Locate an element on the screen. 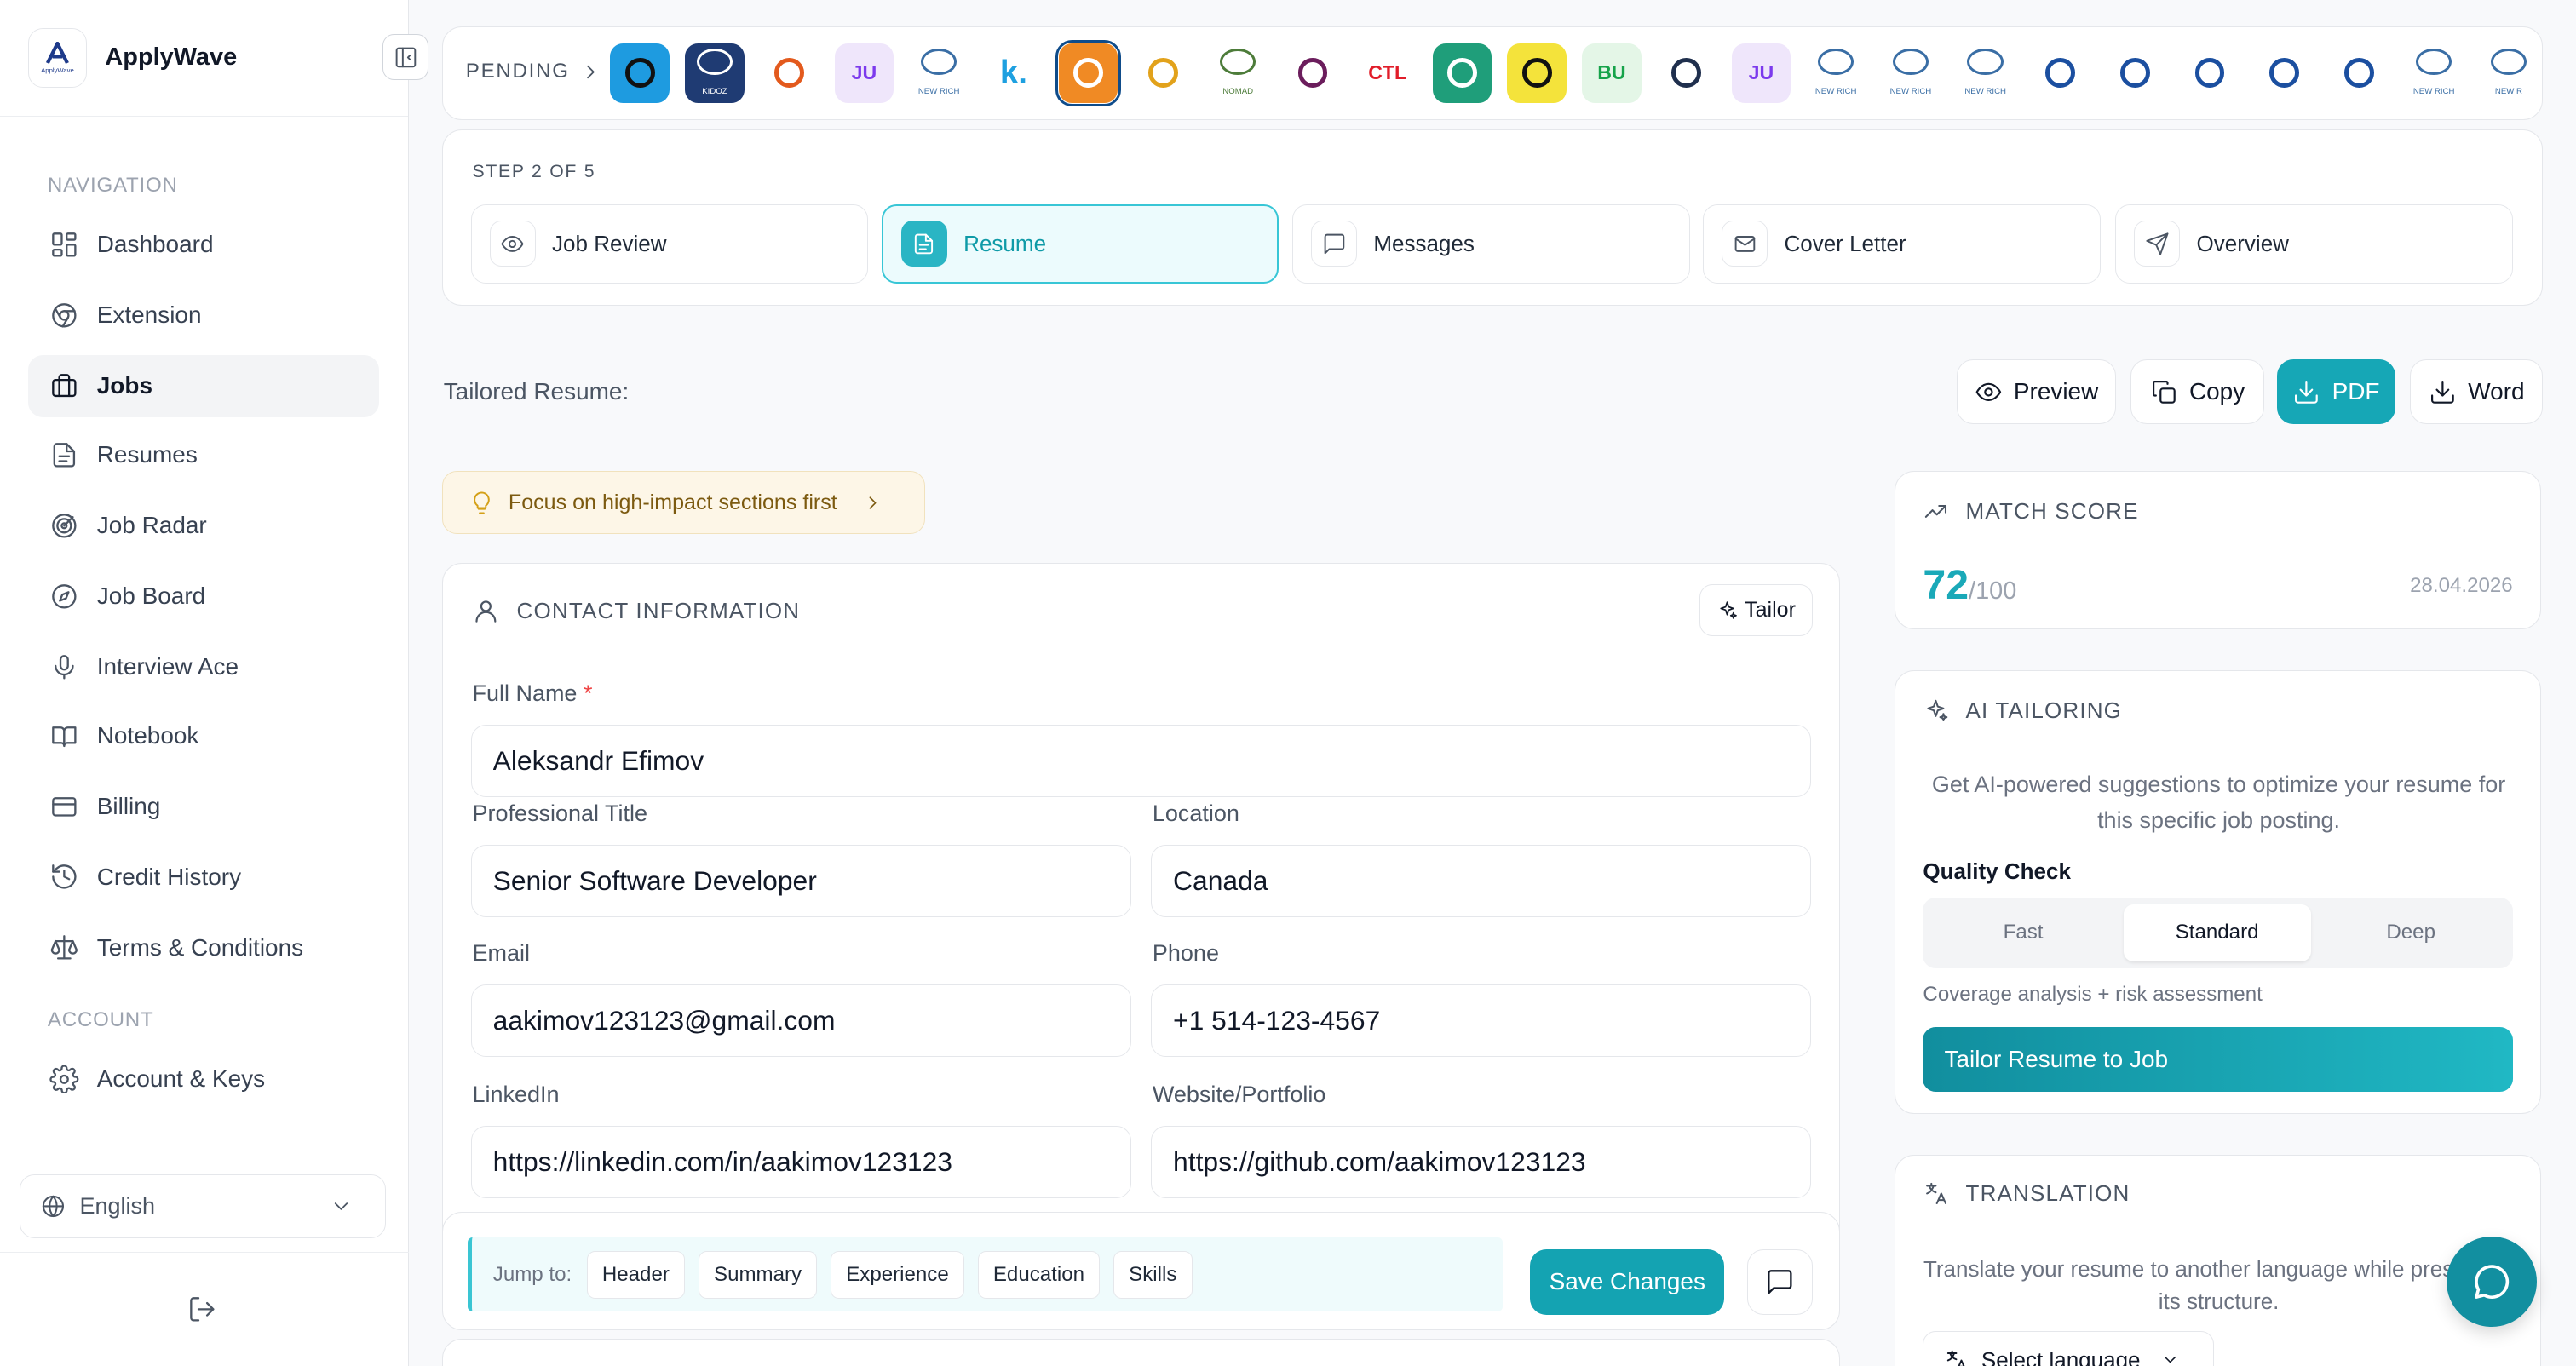  quality-option-deep: Deep is located at coordinates (2410, 932).